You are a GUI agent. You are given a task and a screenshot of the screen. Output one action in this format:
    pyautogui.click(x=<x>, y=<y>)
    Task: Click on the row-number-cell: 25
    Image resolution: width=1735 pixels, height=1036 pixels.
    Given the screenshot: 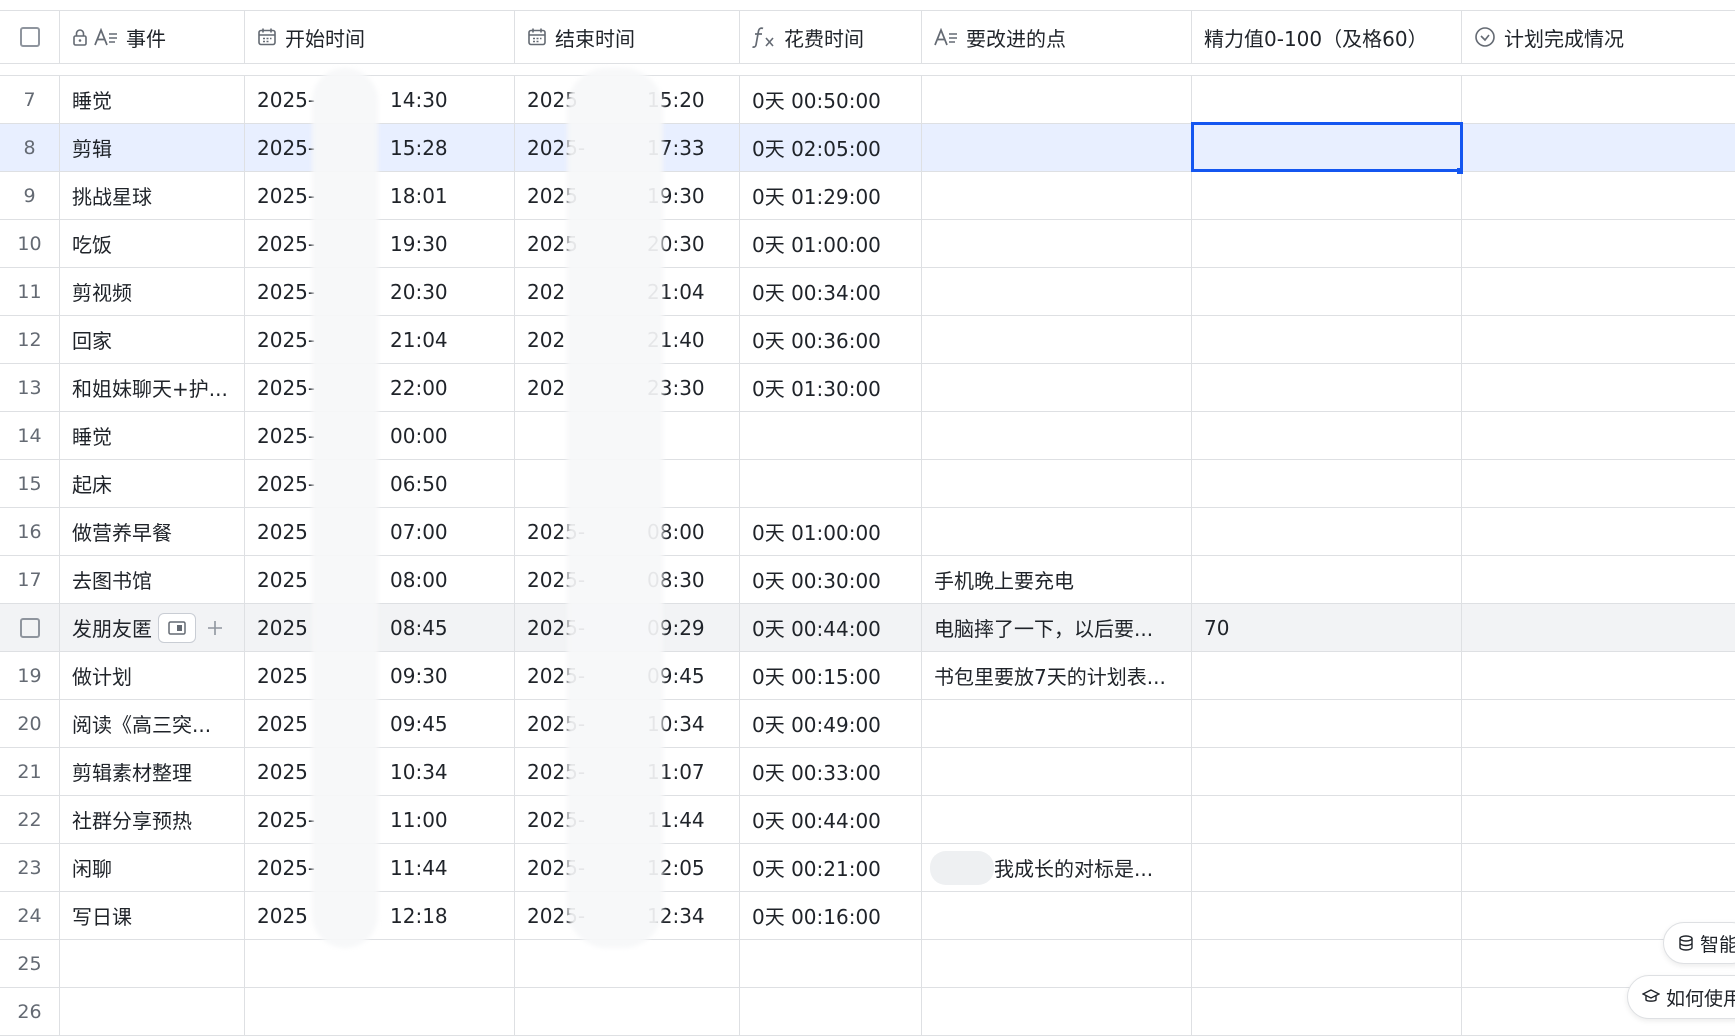 What is the action you would take?
    pyautogui.click(x=30, y=963)
    